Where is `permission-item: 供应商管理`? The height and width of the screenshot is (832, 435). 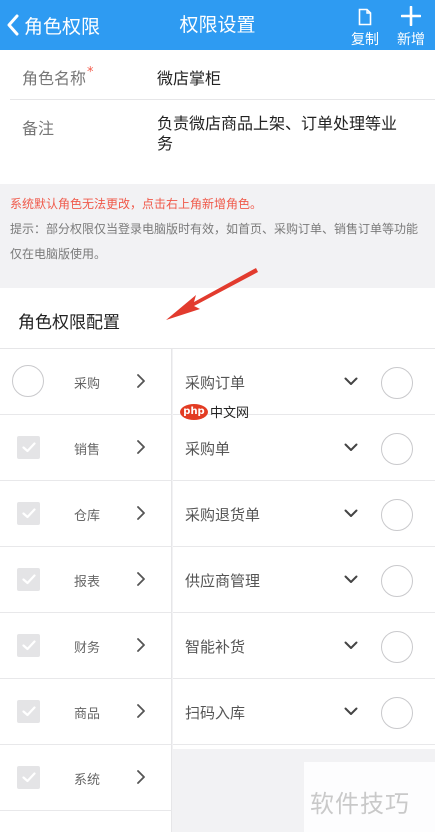
permission-item: 供应商管理 is located at coordinates (304, 580).